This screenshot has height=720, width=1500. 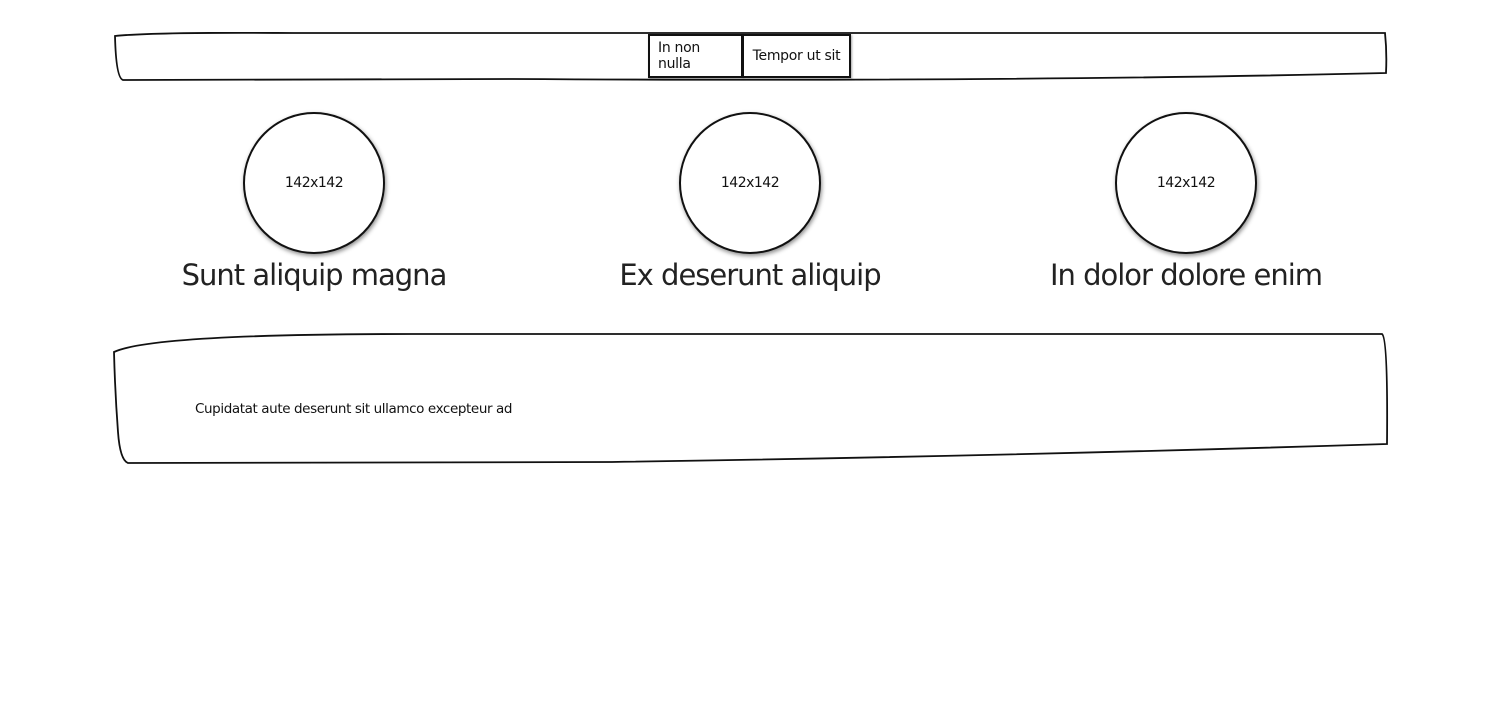 I want to click on feature-card: 142x142 Sunt aliquip magna, so click(x=314, y=203).